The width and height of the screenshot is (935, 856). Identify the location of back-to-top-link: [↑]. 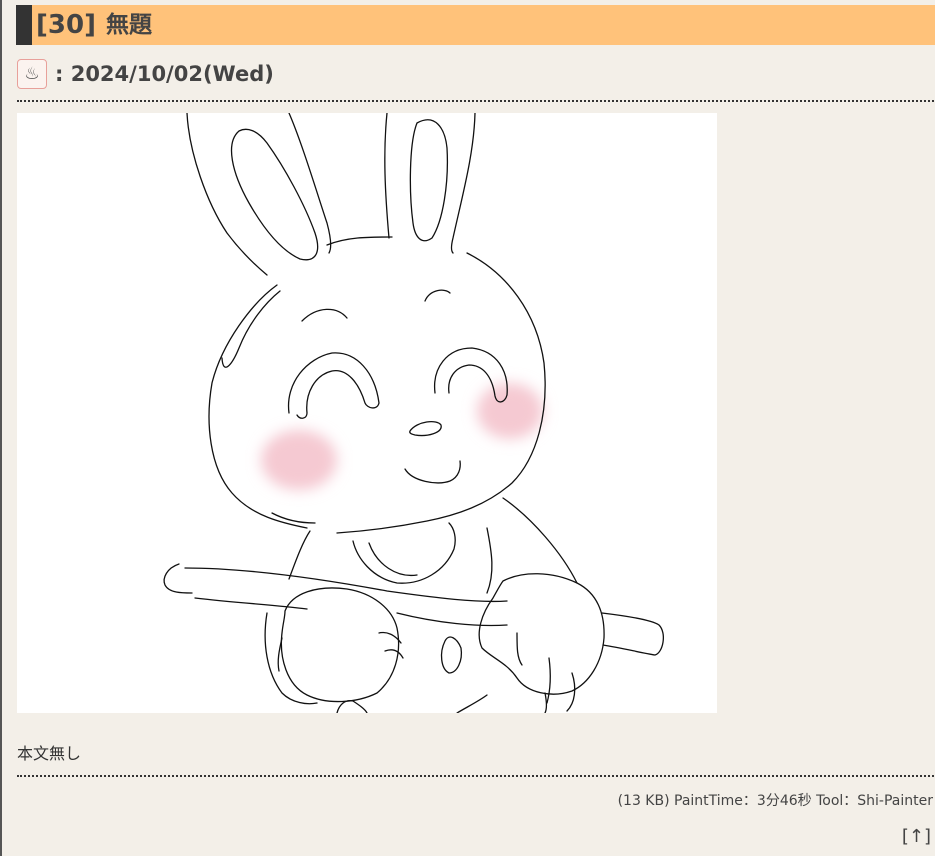
(916, 836).